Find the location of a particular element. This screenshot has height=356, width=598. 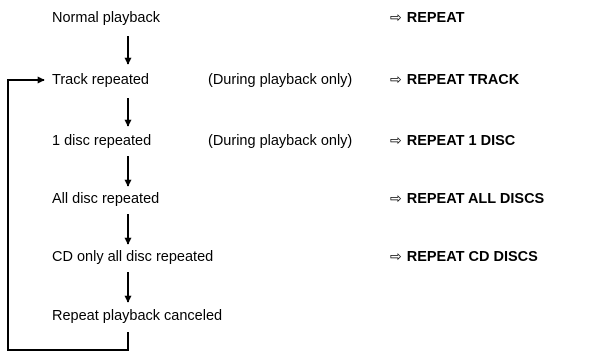

step-label: Repeat playback canceled is located at coordinates (137, 316).